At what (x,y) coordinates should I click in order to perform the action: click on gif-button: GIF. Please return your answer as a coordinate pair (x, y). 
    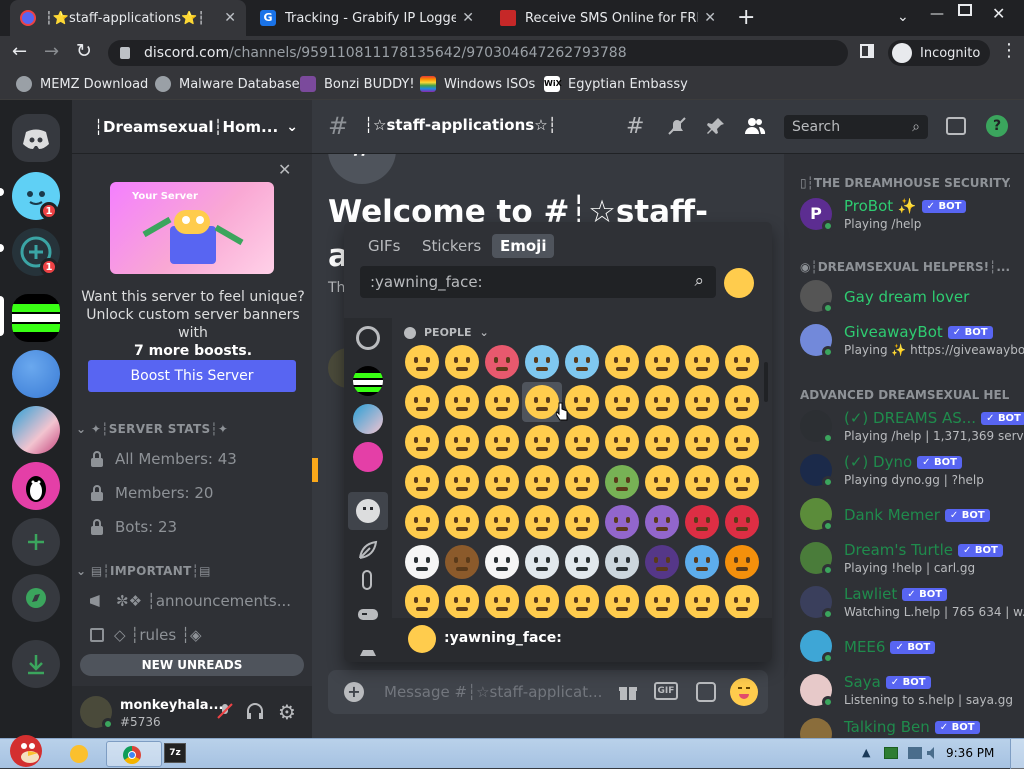
    Looking at the image, I should click on (666, 691).